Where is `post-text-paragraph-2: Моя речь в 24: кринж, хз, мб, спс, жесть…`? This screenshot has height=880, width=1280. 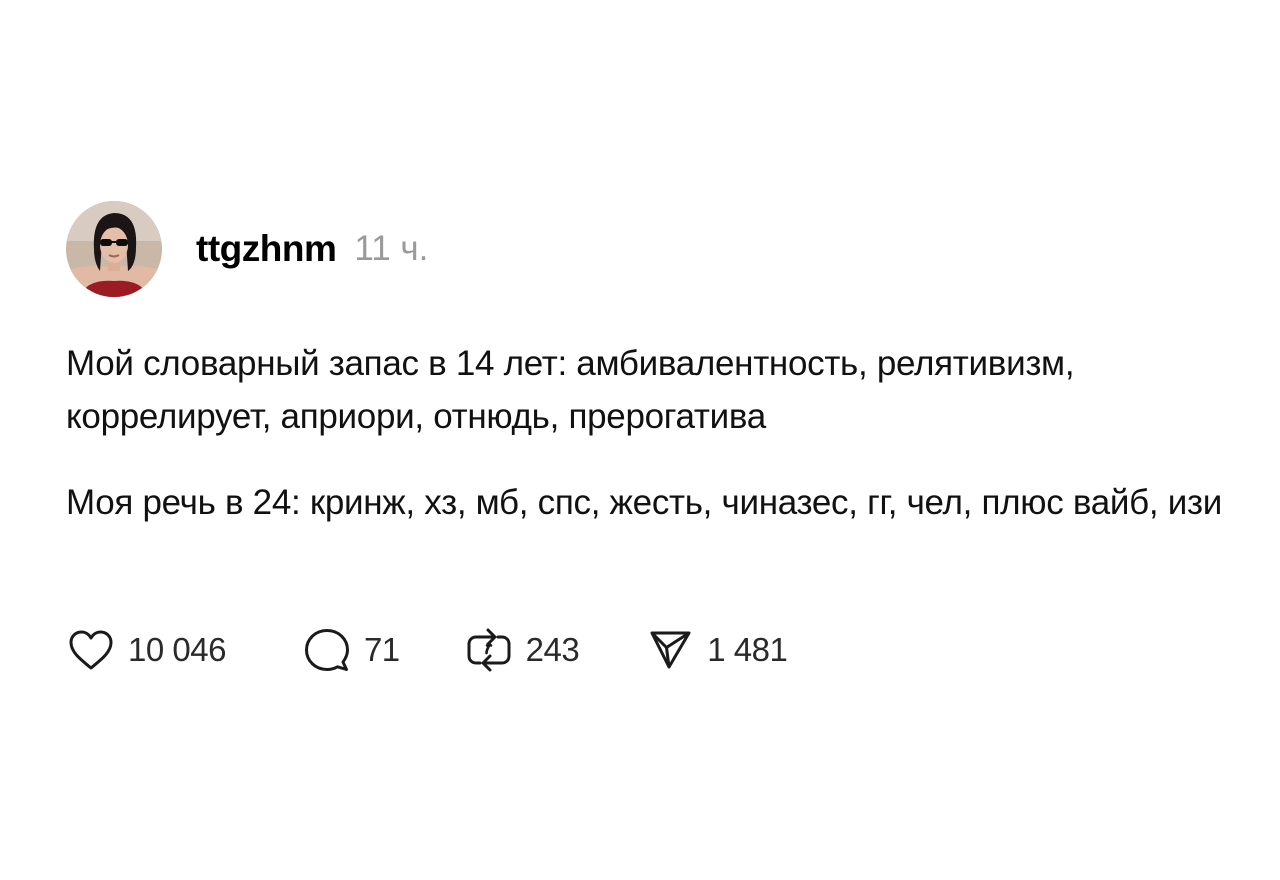
post-text-paragraph-2: Моя речь в 24: кринж, хз, мб, спс, жесть… is located at coordinates (644, 502).